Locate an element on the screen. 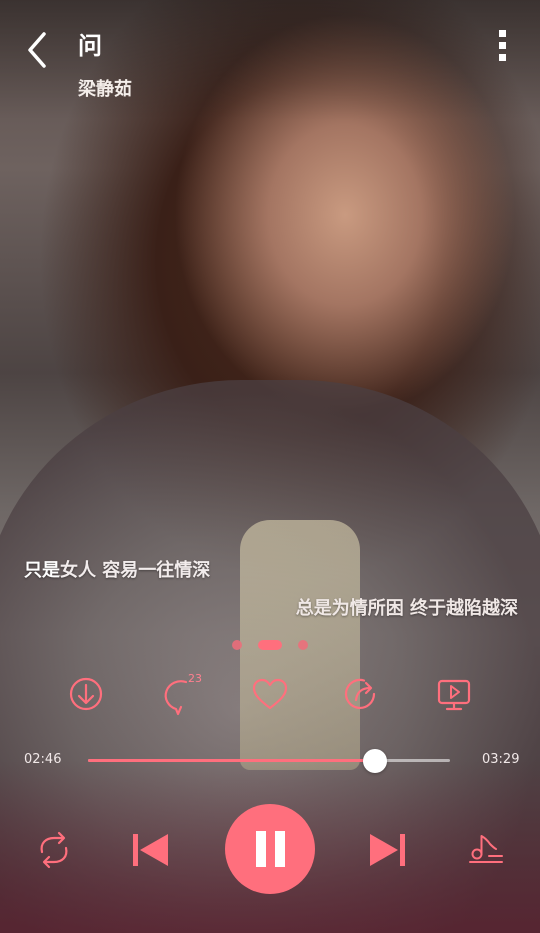  action-bar is located at coordinates (270, 697).